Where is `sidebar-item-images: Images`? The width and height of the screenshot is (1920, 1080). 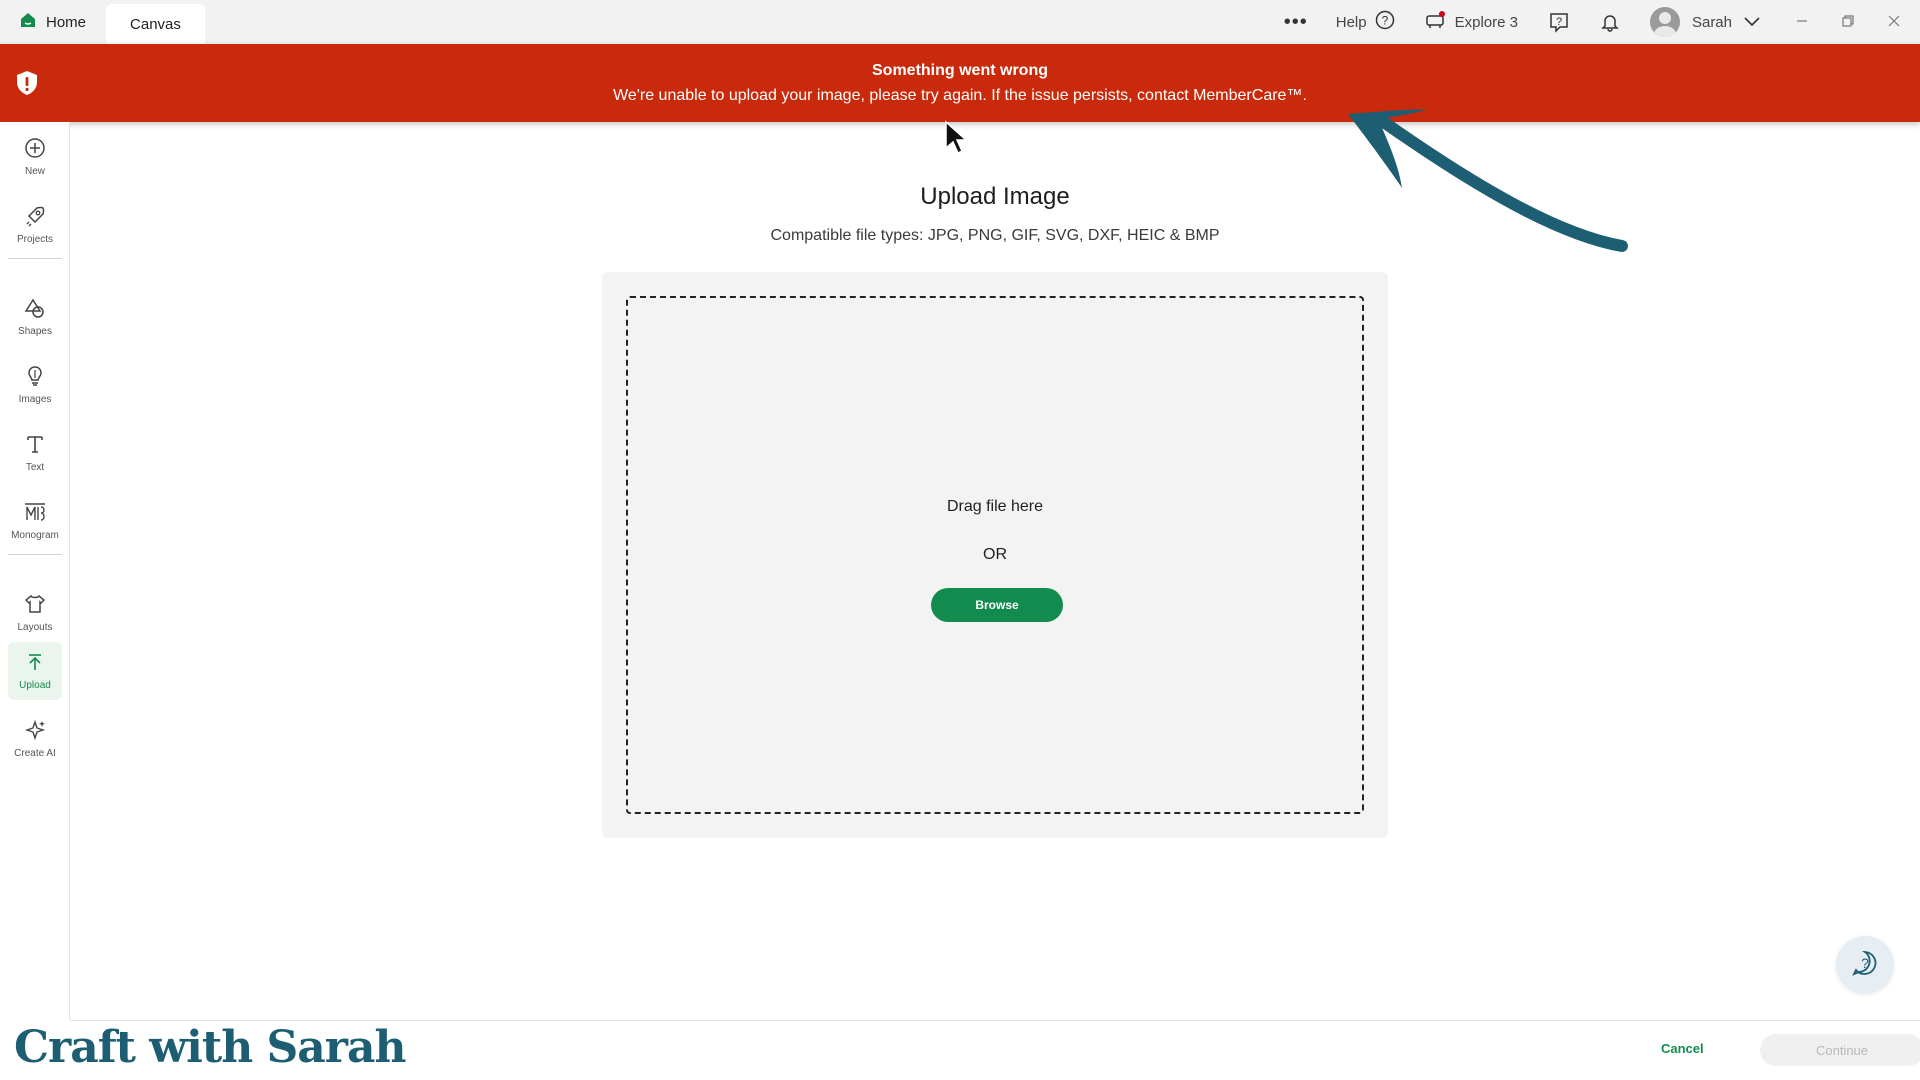 sidebar-item-images: Images is located at coordinates (35, 385).